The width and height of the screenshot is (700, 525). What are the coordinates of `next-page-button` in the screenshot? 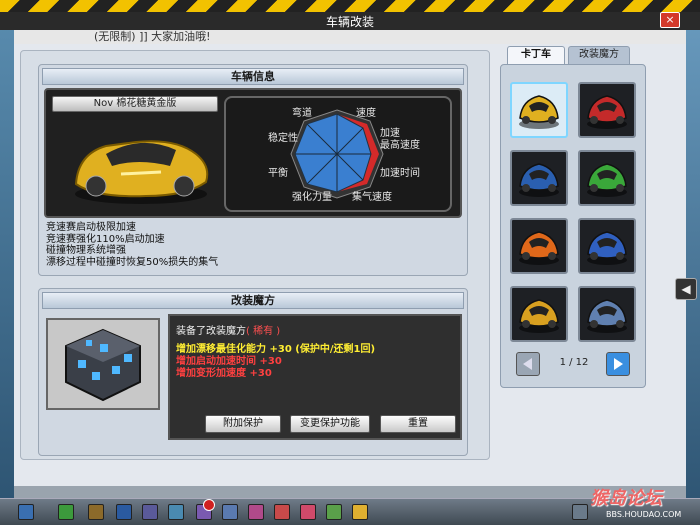 It's located at (618, 364).